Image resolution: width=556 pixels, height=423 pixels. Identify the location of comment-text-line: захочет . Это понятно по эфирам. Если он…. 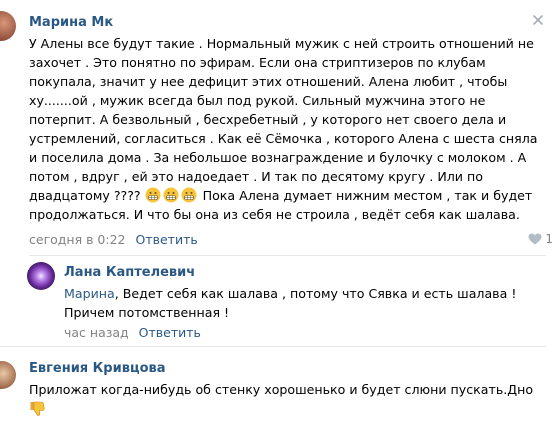
(257, 62).